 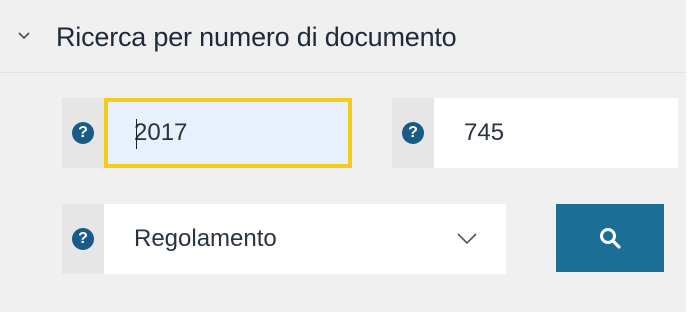 I want to click on number-field-group: ? 745, so click(x=535, y=133).